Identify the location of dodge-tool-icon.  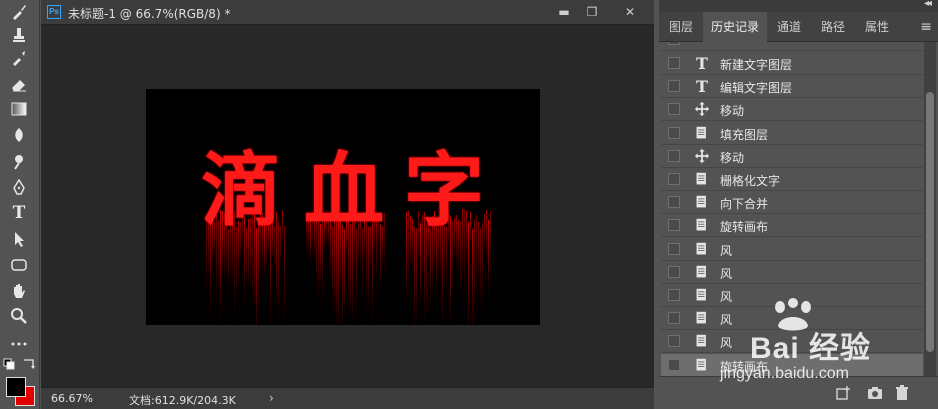
(19, 161).